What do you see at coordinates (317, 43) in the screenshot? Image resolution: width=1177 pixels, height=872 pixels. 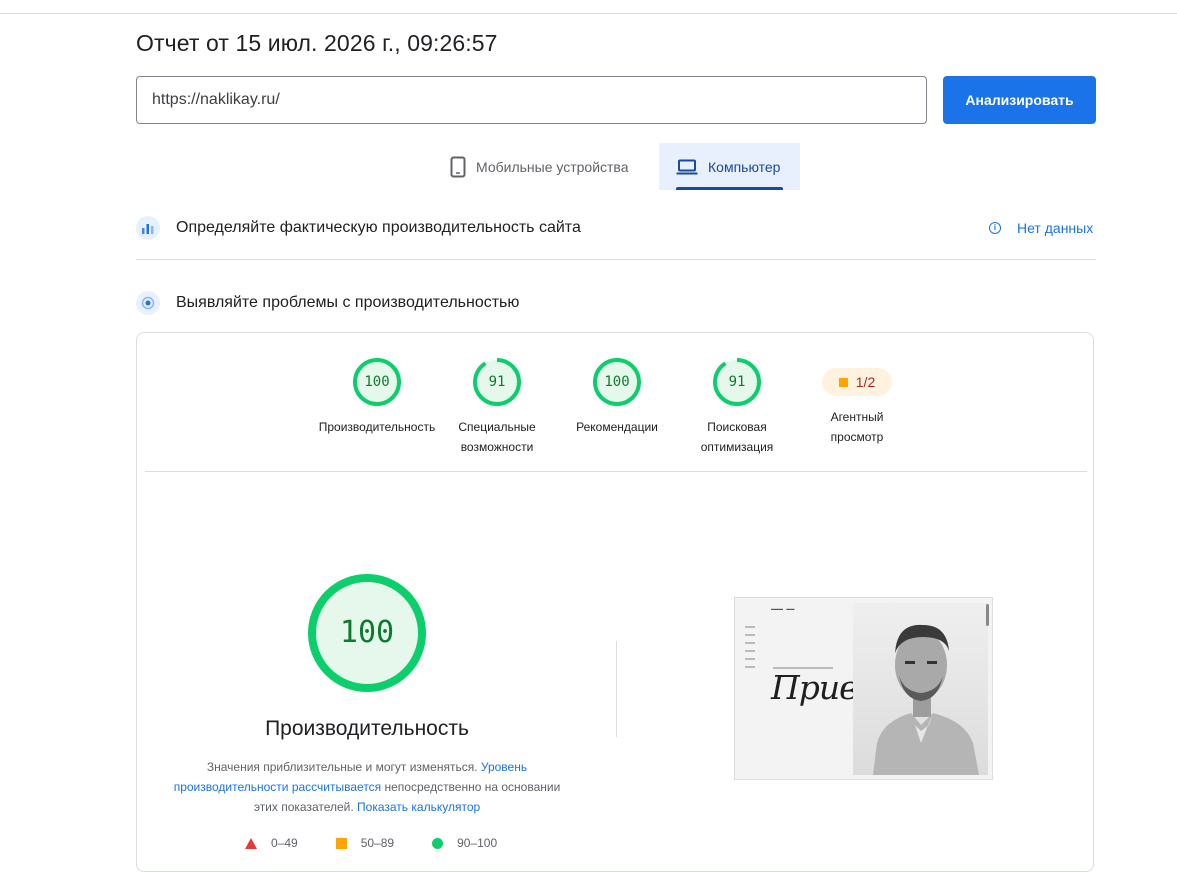 I see `page-title: Отчет от 15 июл. 2026 г., 09:26:57` at bounding box center [317, 43].